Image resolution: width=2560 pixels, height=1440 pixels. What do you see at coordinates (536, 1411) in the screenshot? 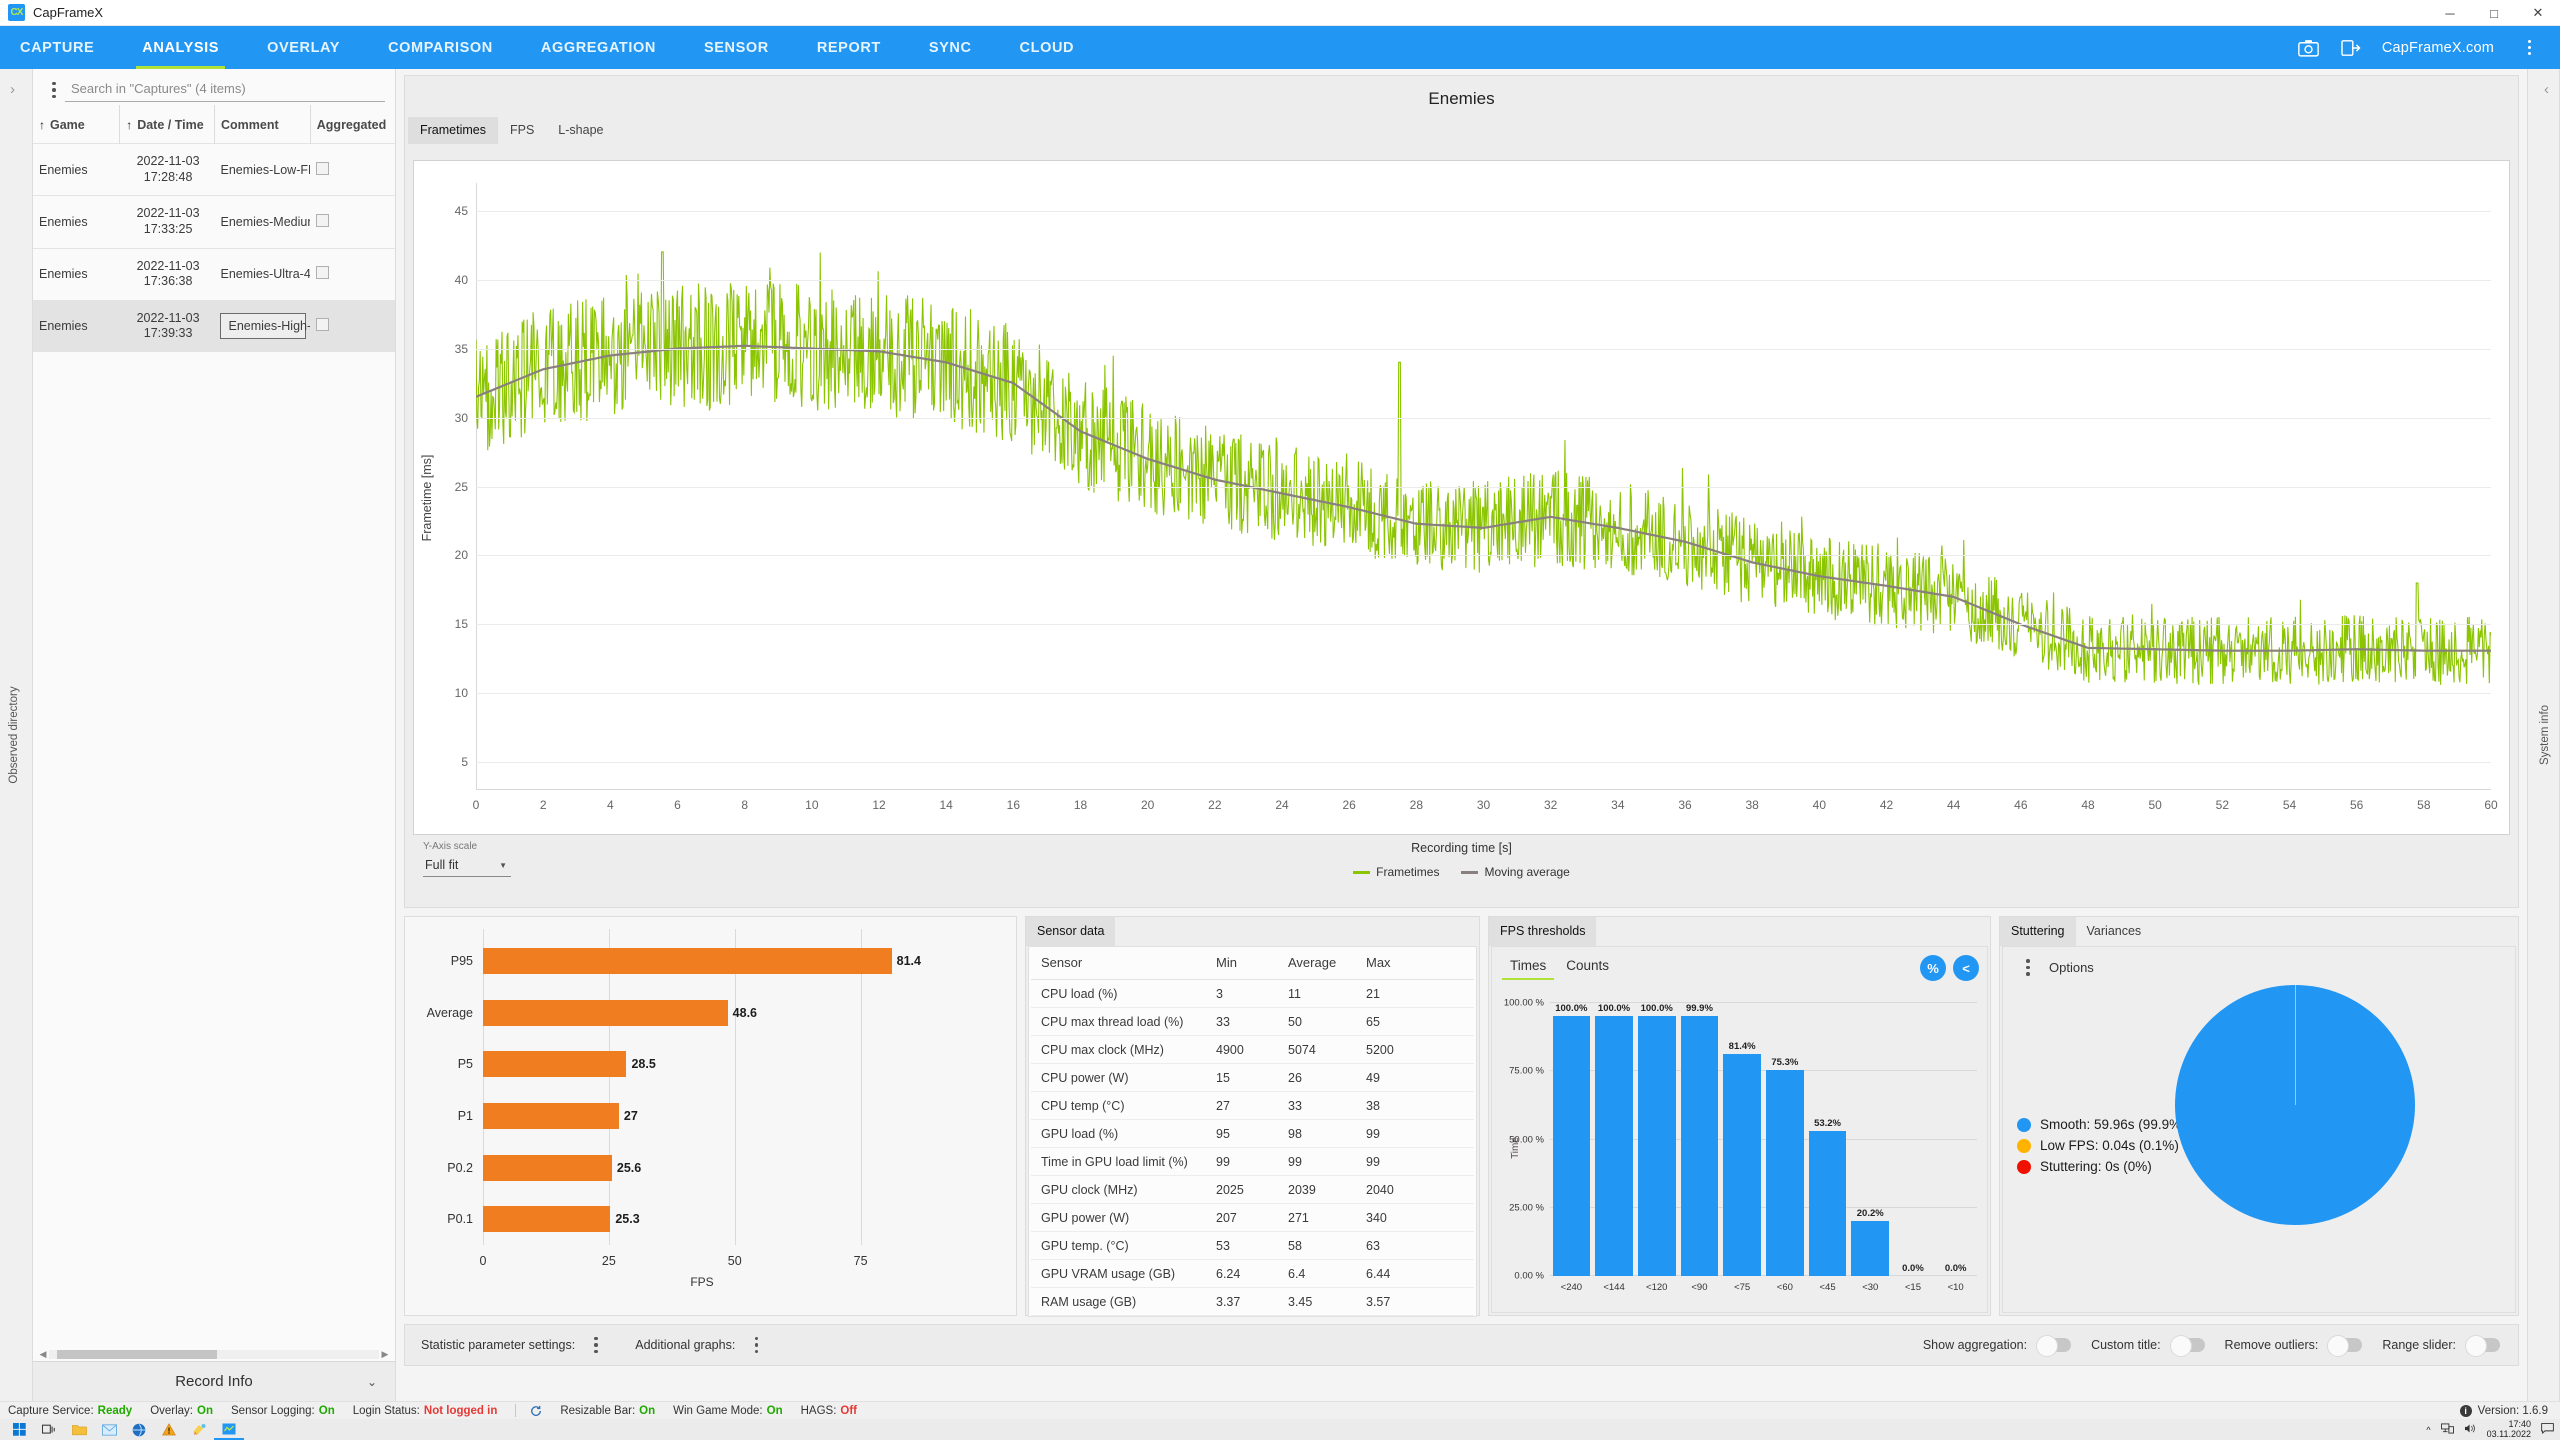
I see `refresh-icon` at bounding box center [536, 1411].